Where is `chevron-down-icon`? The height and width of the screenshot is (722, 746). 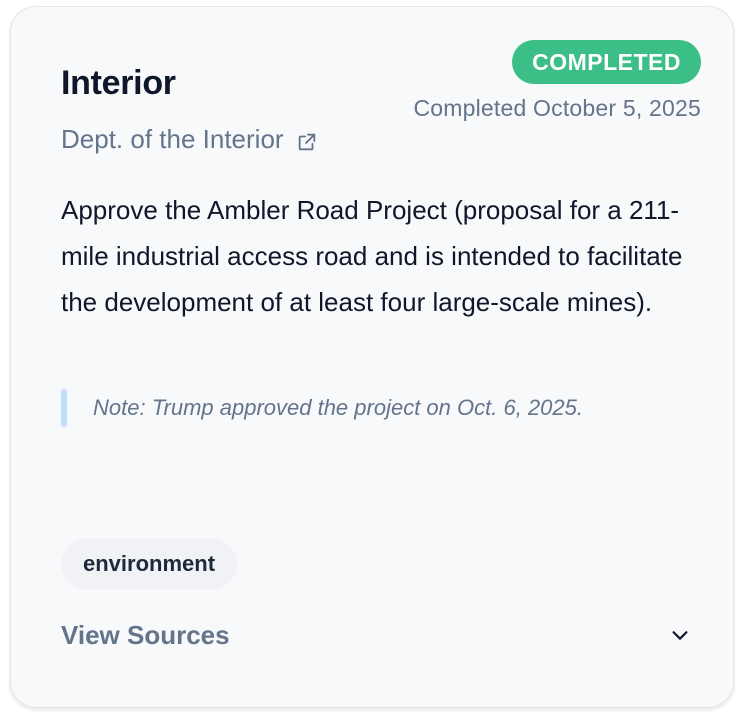 chevron-down-icon is located at coordinates (680, 635).